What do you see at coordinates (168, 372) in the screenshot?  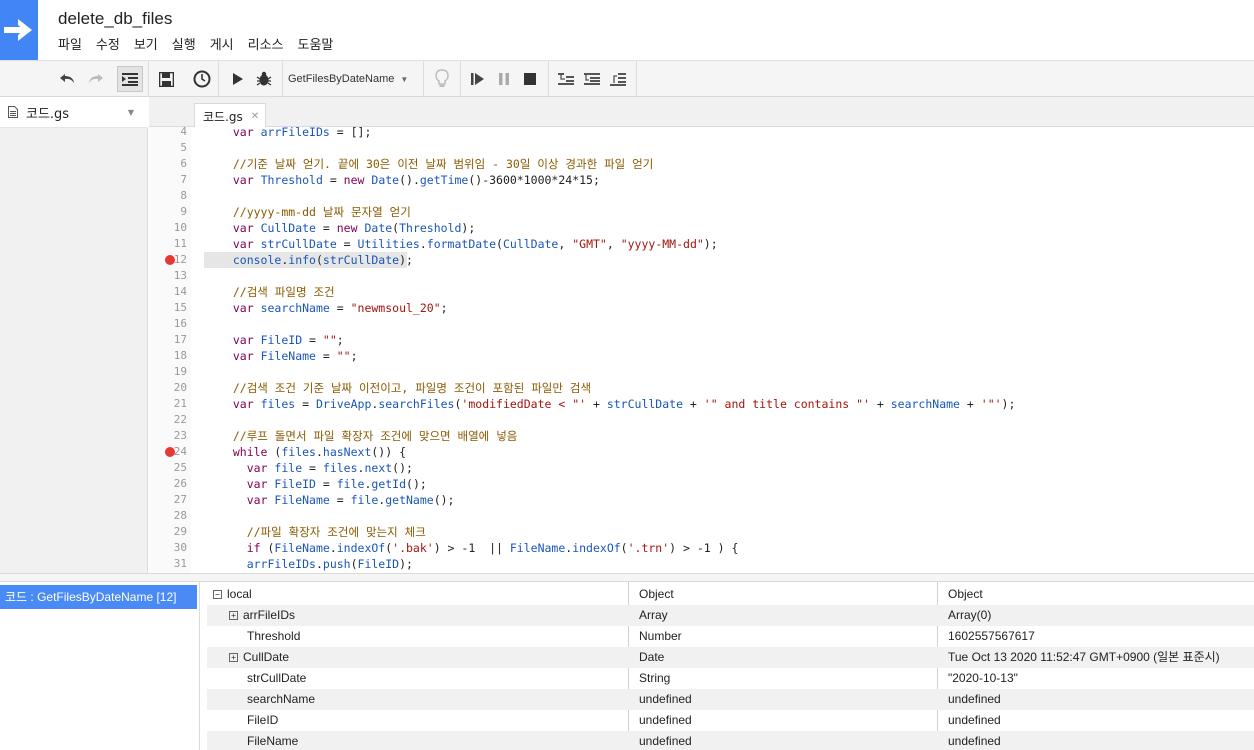 I see `line-number: 19` at bounding box center [168, 372].